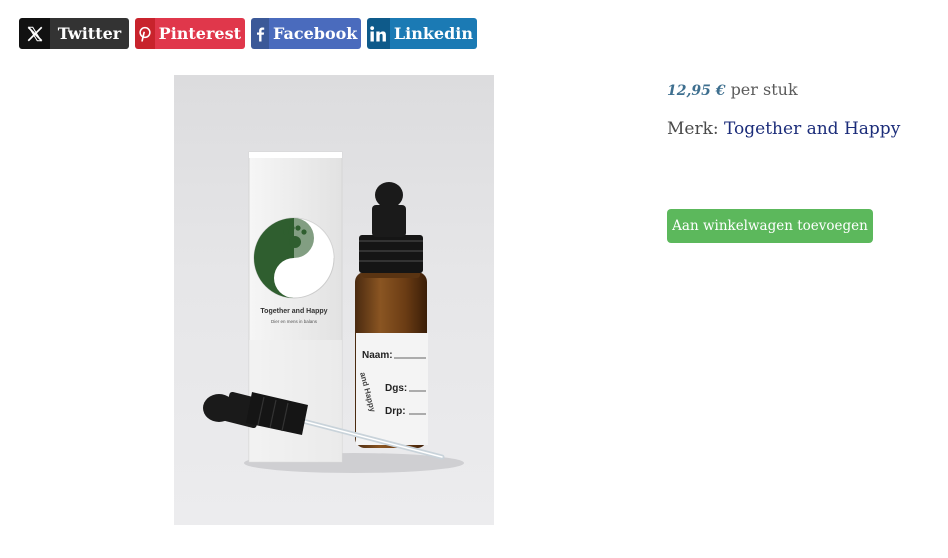 The image size is (948, 558). I want to click on share-twitter-label: Twitter, so click(89, 33).